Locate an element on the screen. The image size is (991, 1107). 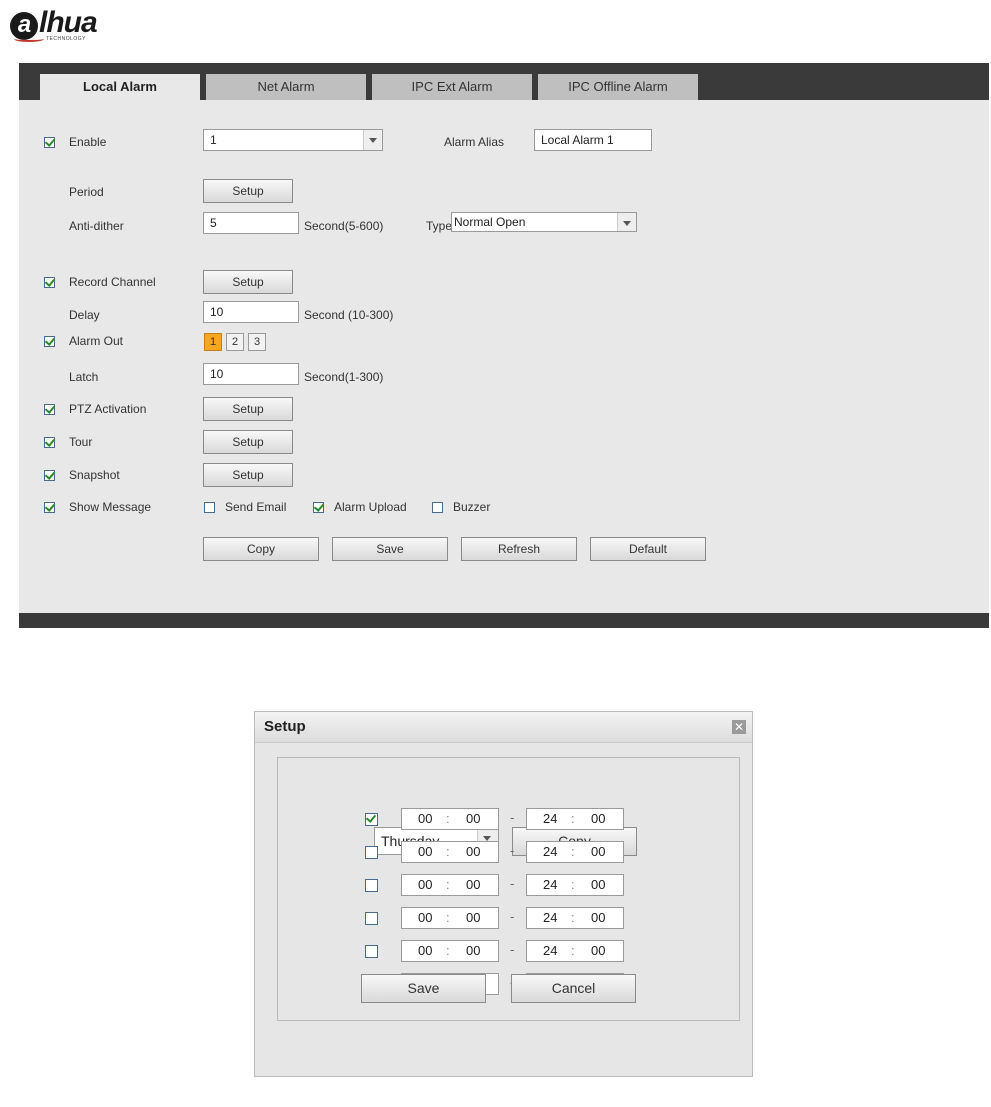
send-email-checkbox is located at coordinates (209, 507).